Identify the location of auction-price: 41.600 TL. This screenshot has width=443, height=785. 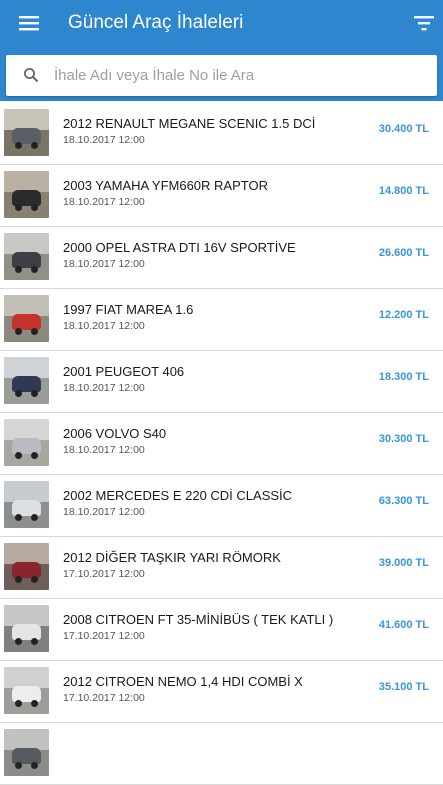
(403, 625).